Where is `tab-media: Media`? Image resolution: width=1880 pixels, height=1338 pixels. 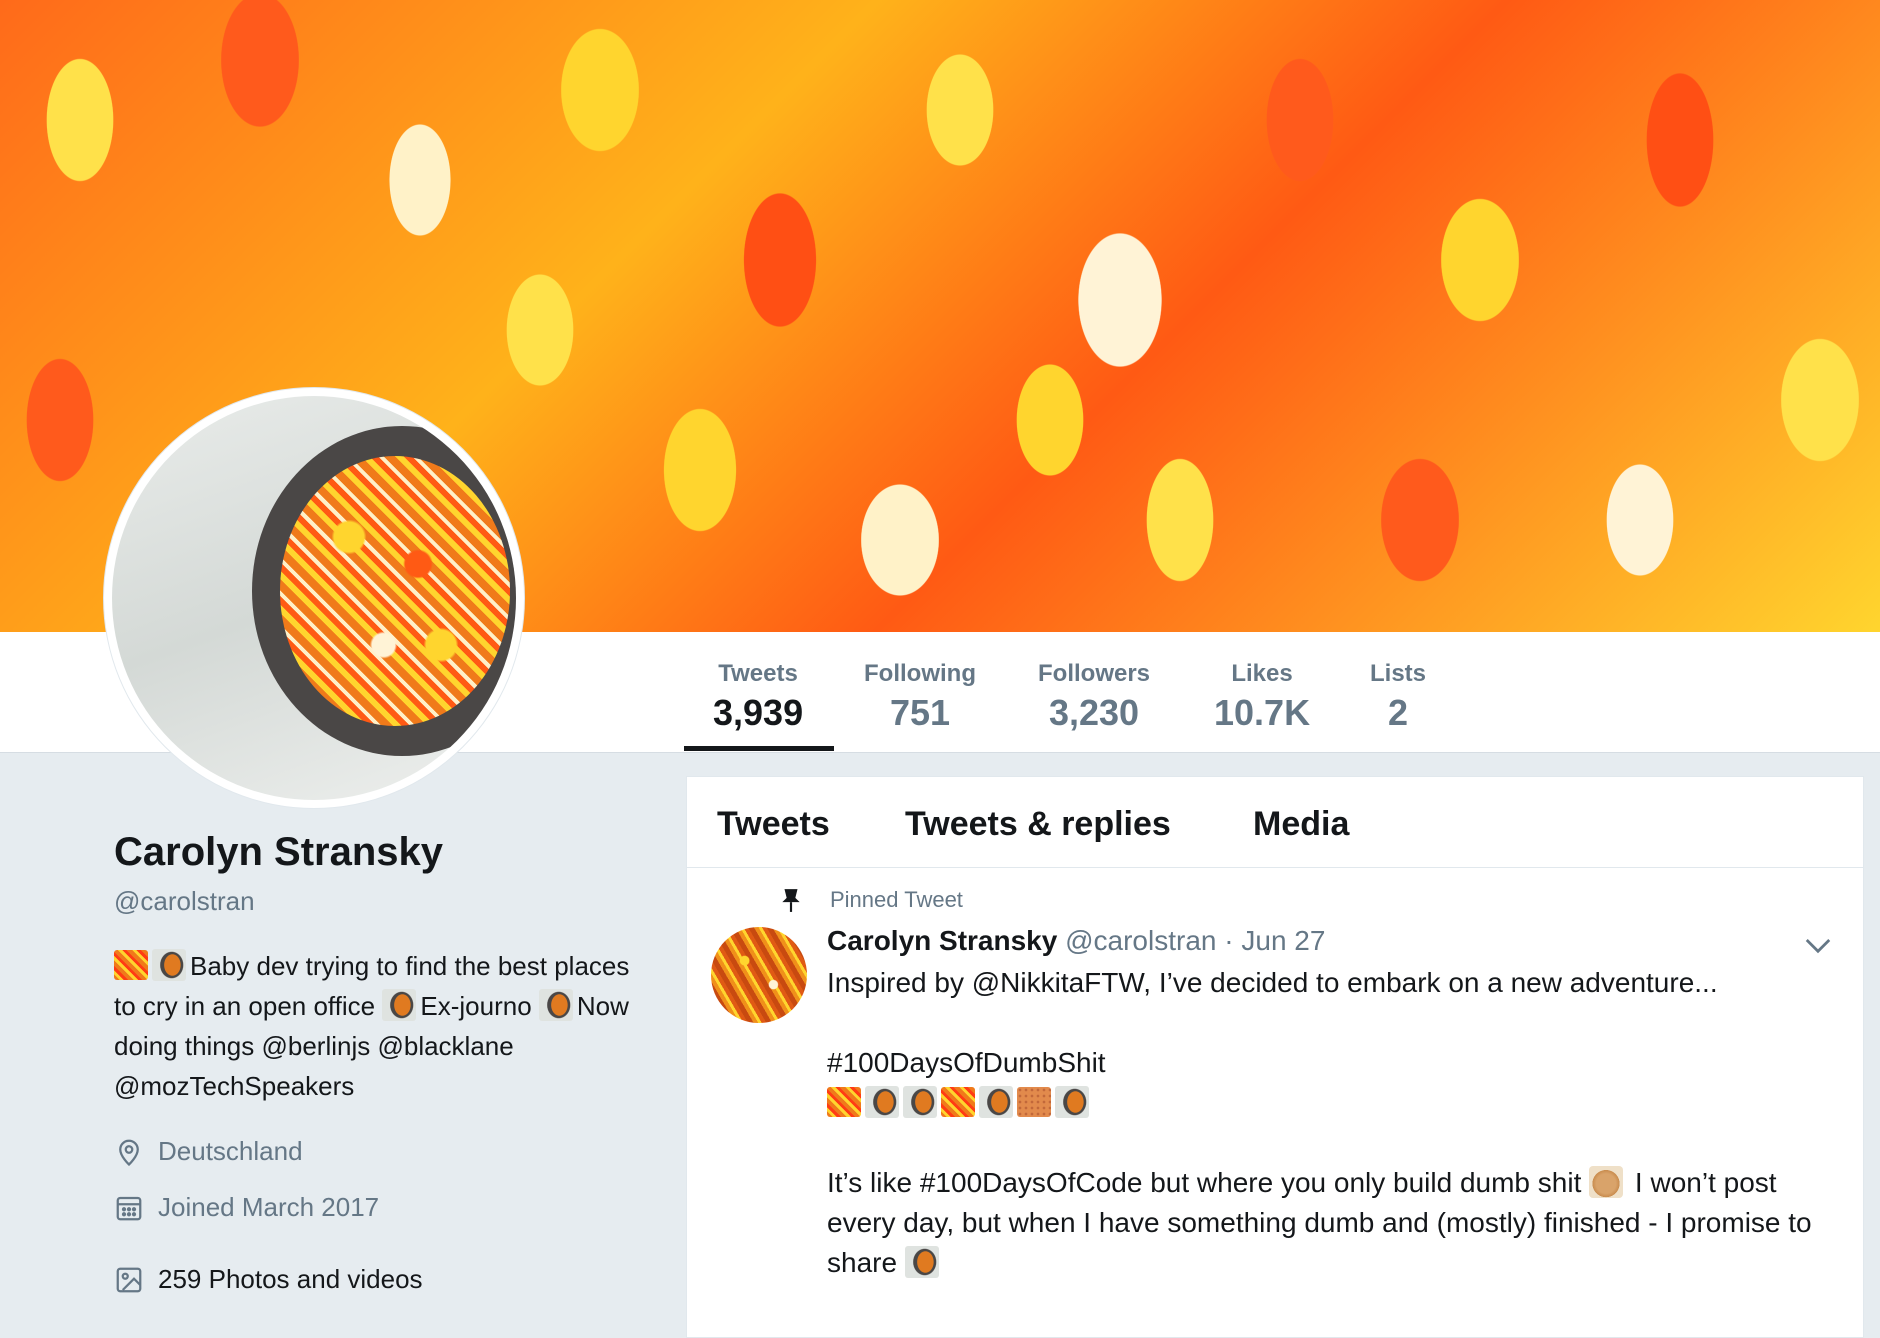 tab-media: Media is located at coordinates (1301, 824).